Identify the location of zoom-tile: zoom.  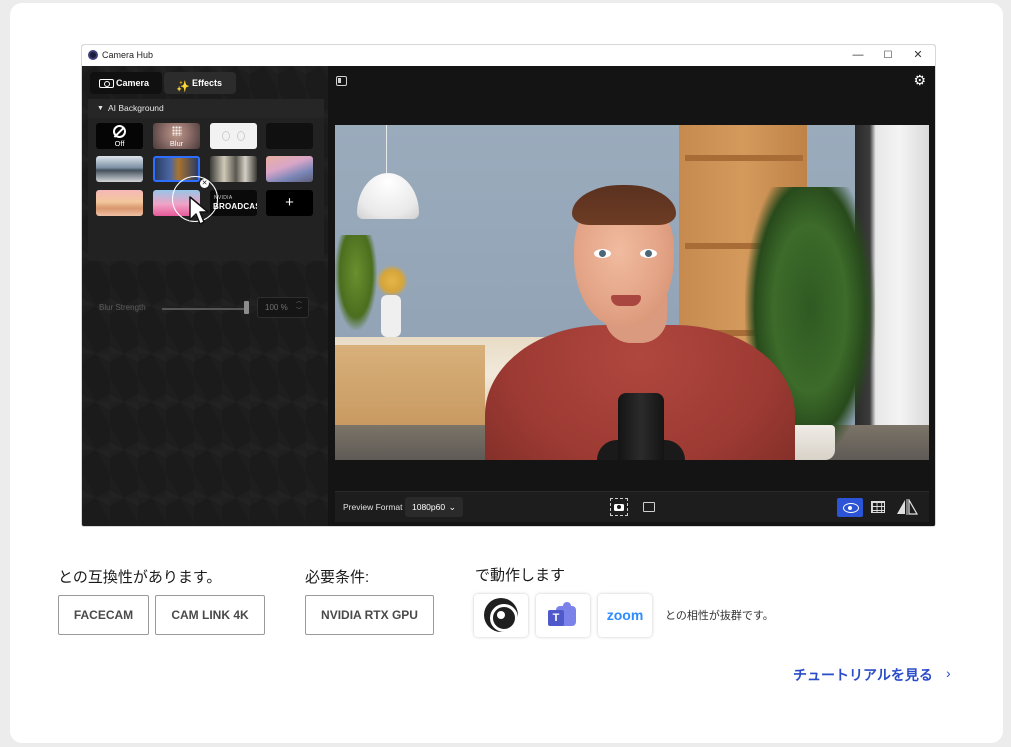
(625, 615).